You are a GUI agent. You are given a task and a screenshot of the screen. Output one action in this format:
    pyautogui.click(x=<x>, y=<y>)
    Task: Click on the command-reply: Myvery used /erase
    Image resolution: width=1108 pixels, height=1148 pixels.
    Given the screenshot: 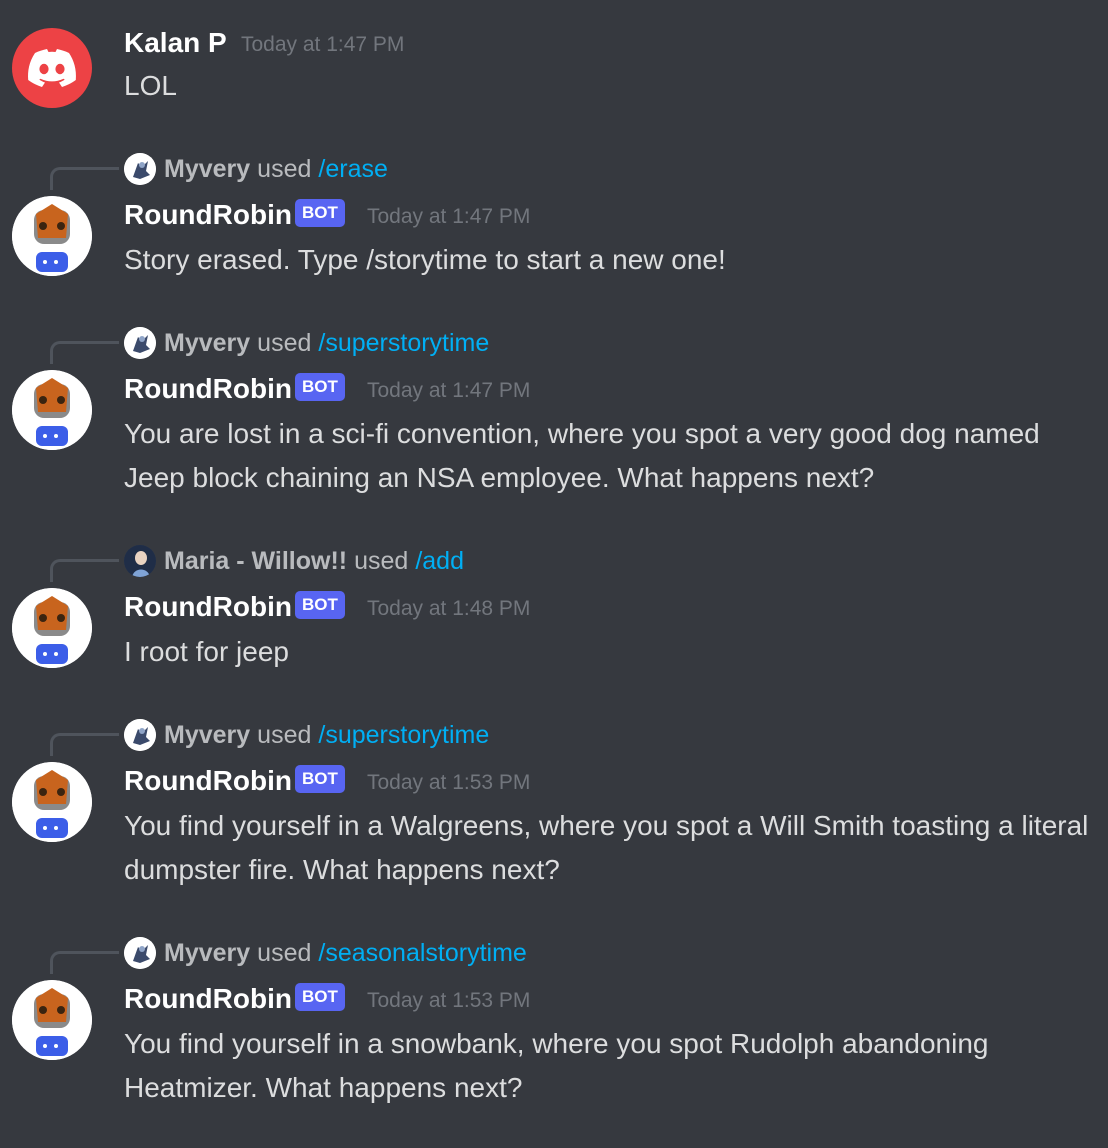 What is the action you would take?
    pyautogui.click(x=256, y=169)
    